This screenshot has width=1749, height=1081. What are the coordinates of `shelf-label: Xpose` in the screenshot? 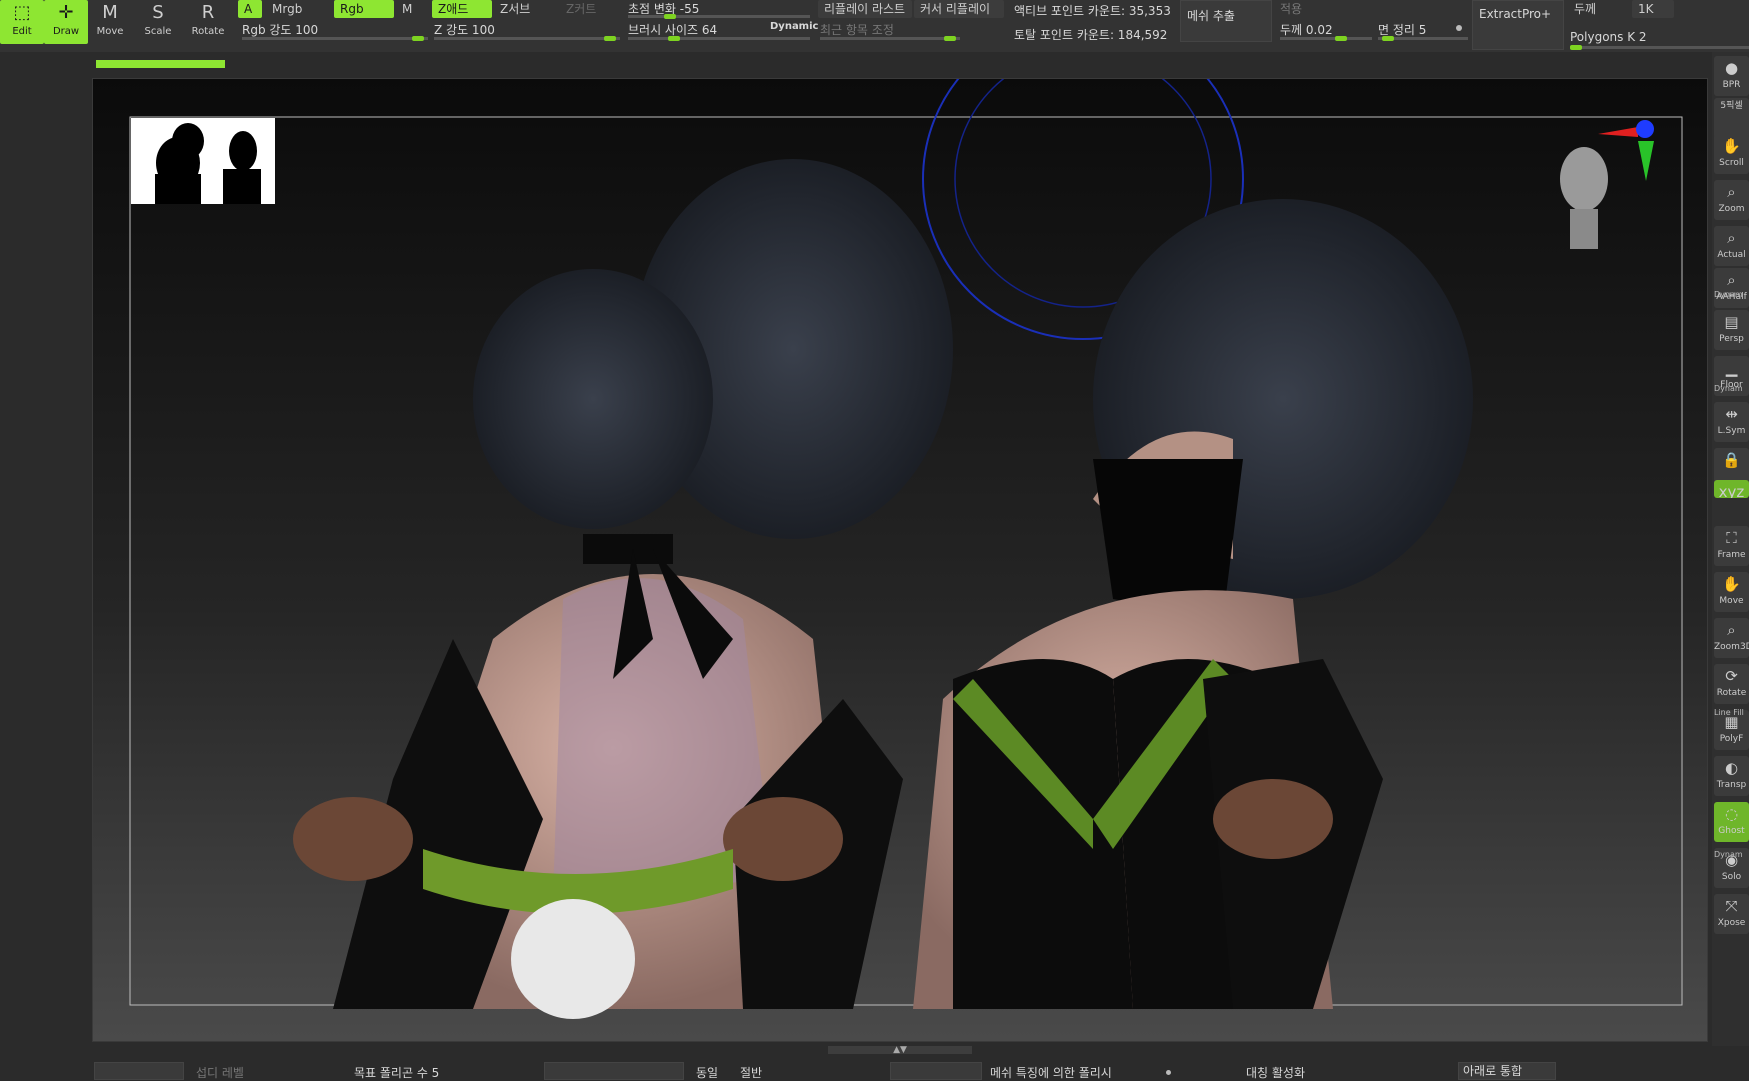 It's located at (1731, 923).